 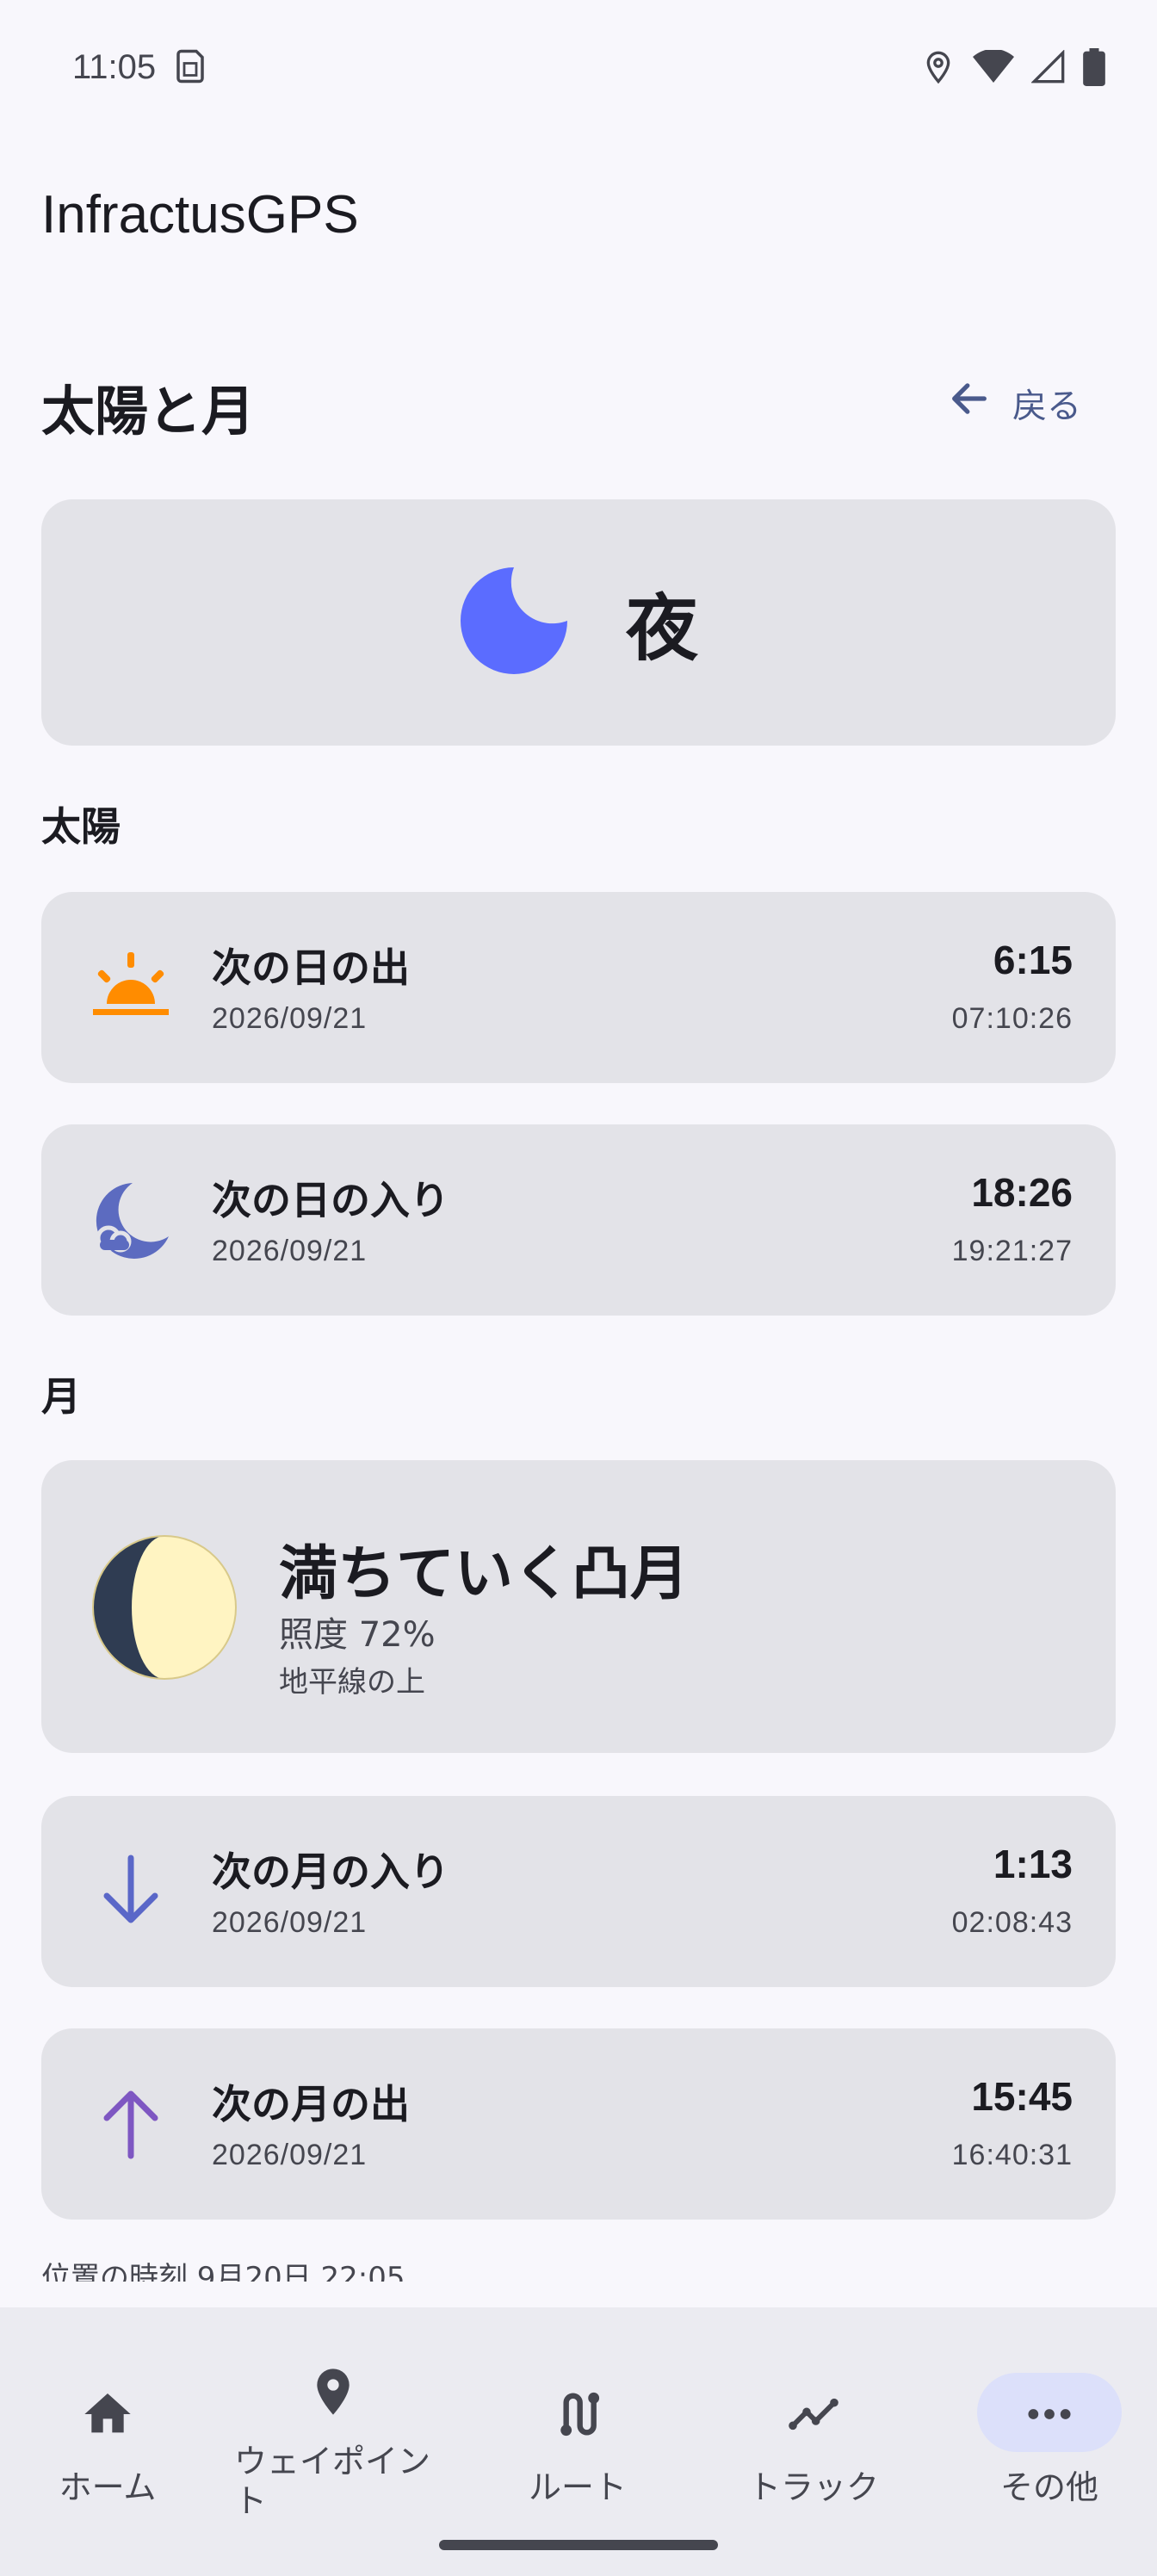 What do you see at coordinates (108, 2415) in the screenshot?
I see `home-icon` at bounding box center [108, 2415].